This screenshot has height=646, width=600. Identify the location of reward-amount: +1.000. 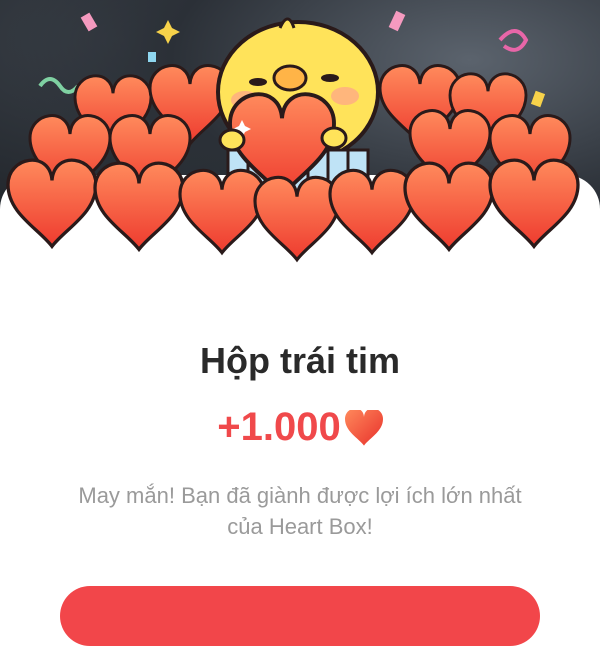
(279, 427).